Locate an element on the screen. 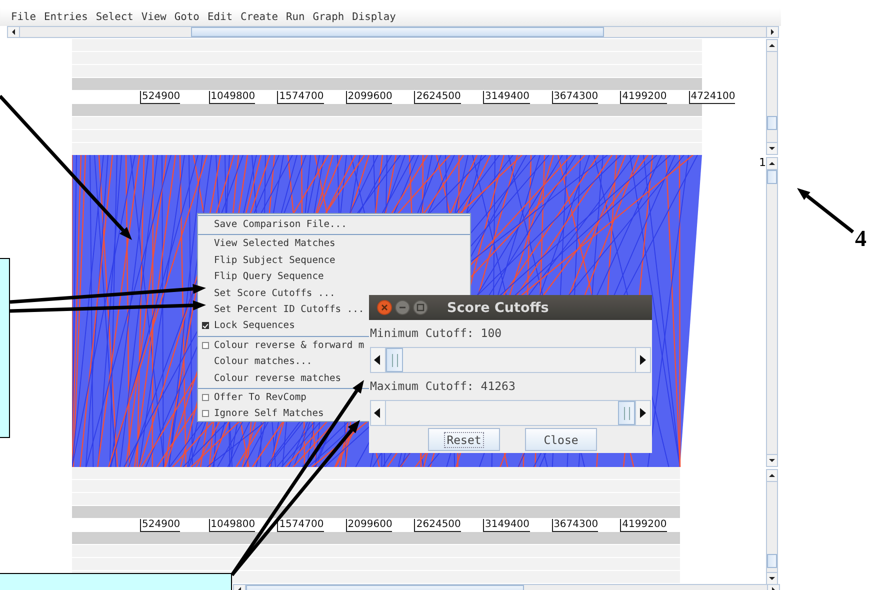  menu-item: View Selected Matches is located at coordinates (334, 244).